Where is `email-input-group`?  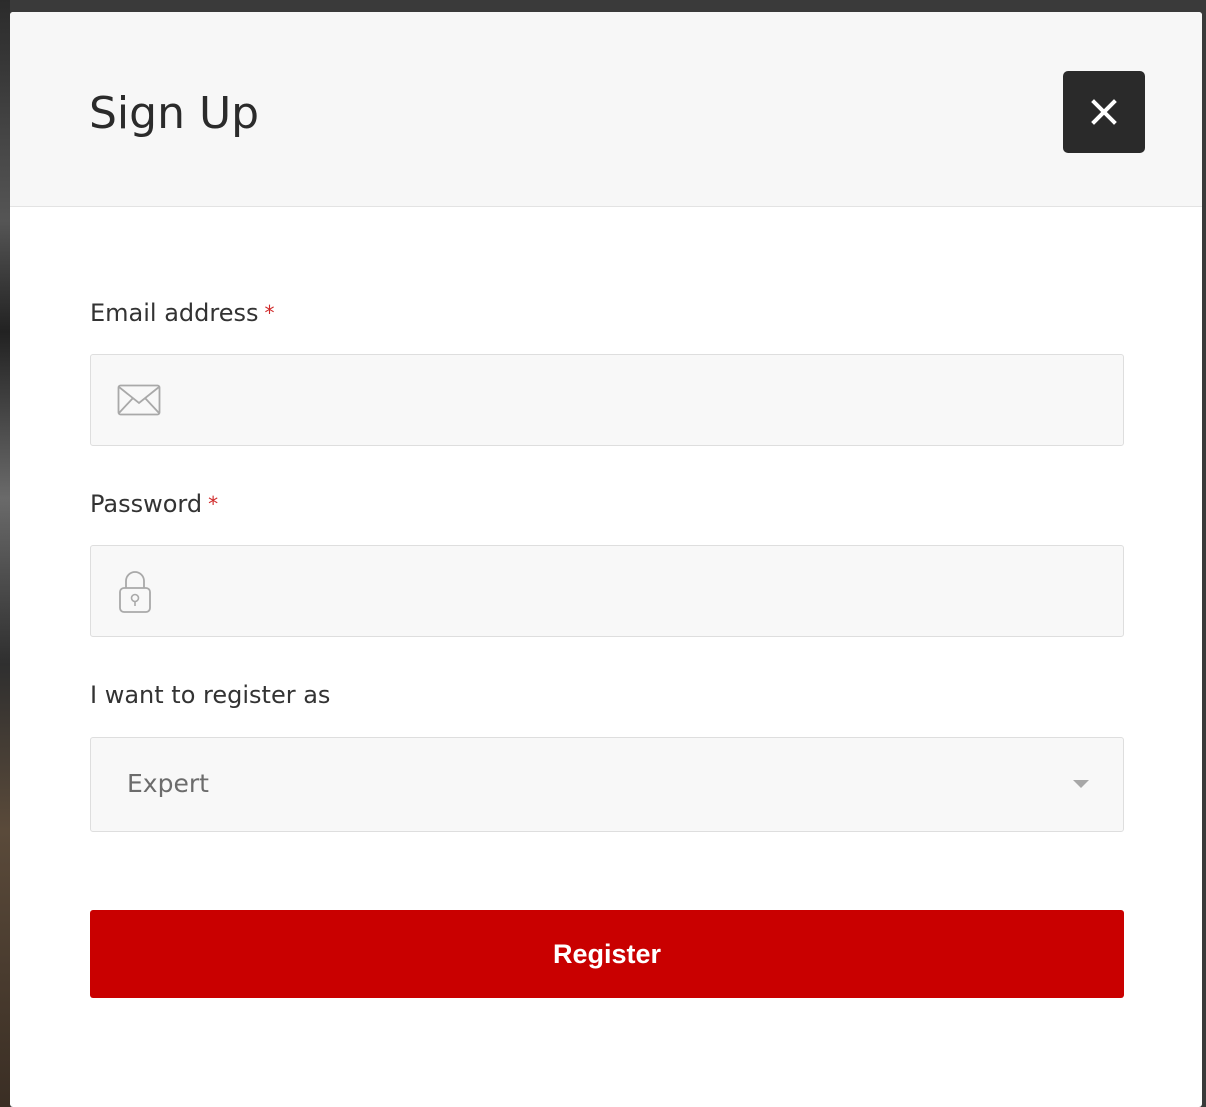
email-input-group is located at coordinates (607, 400).